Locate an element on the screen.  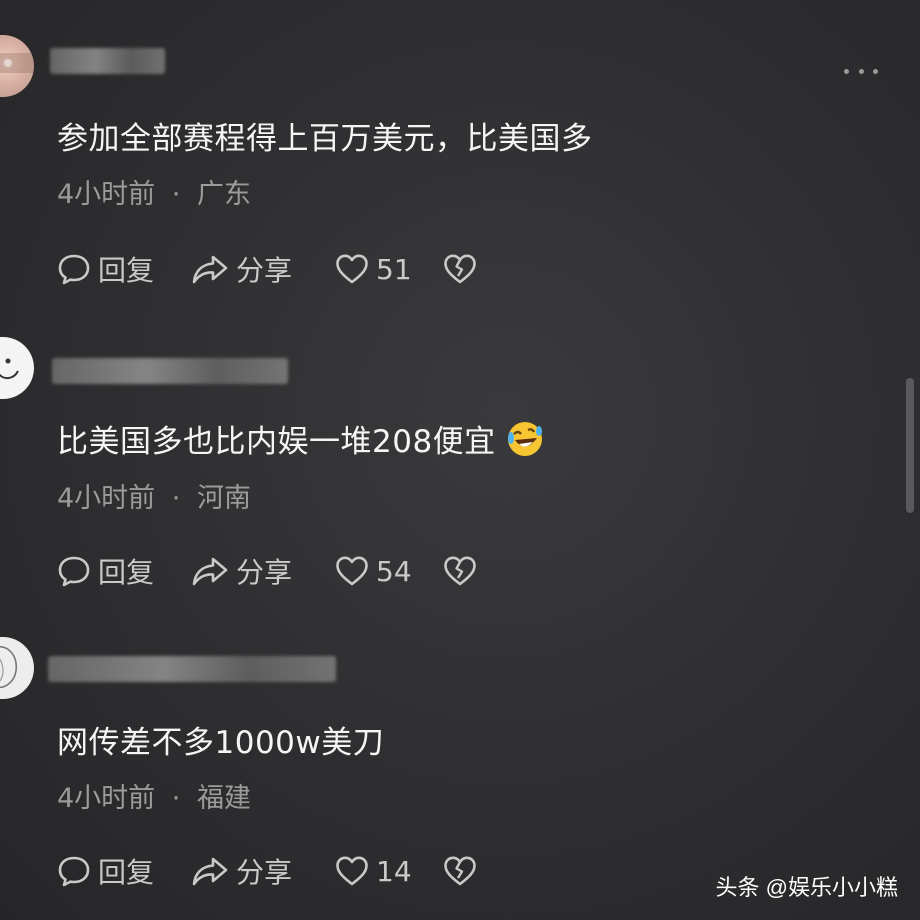
like-count: 51 is located at coordinates (394, 269).